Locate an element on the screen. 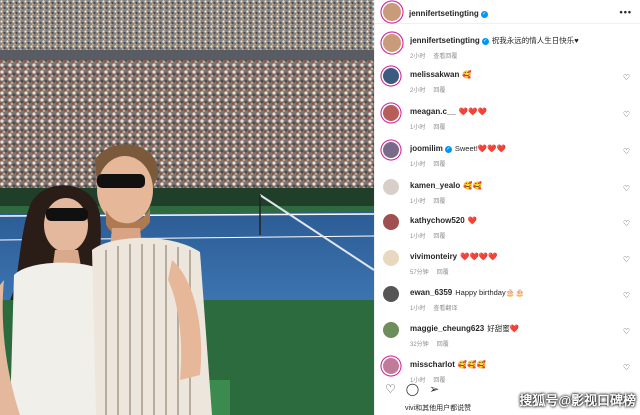 Image resolution: width=640 pixels, height=415 pixels. caption-text: 祝我永远的情人生日快乐♥ is located at coordinates (535, 40).